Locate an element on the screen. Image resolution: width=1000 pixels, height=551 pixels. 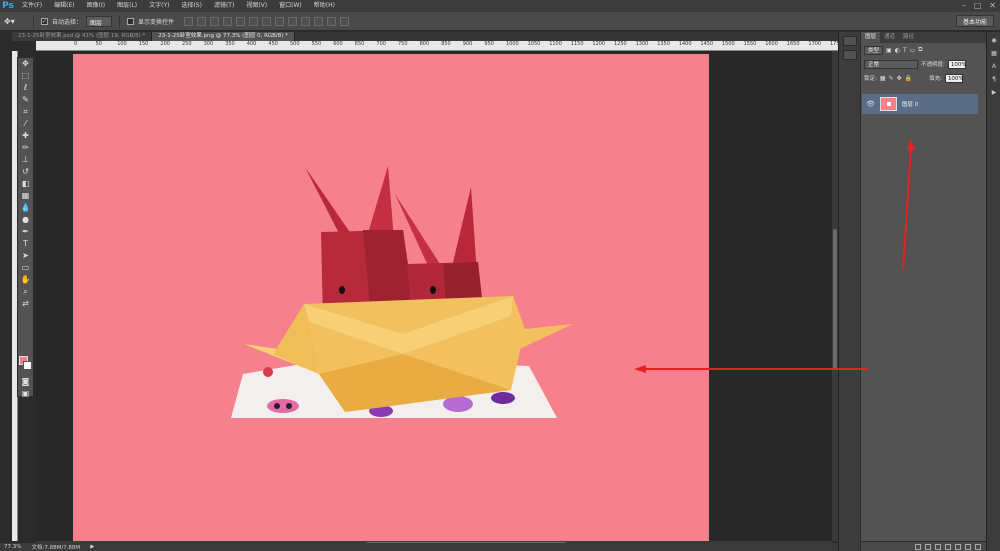
close-button: ✕ is located at coordinates (992, 5).